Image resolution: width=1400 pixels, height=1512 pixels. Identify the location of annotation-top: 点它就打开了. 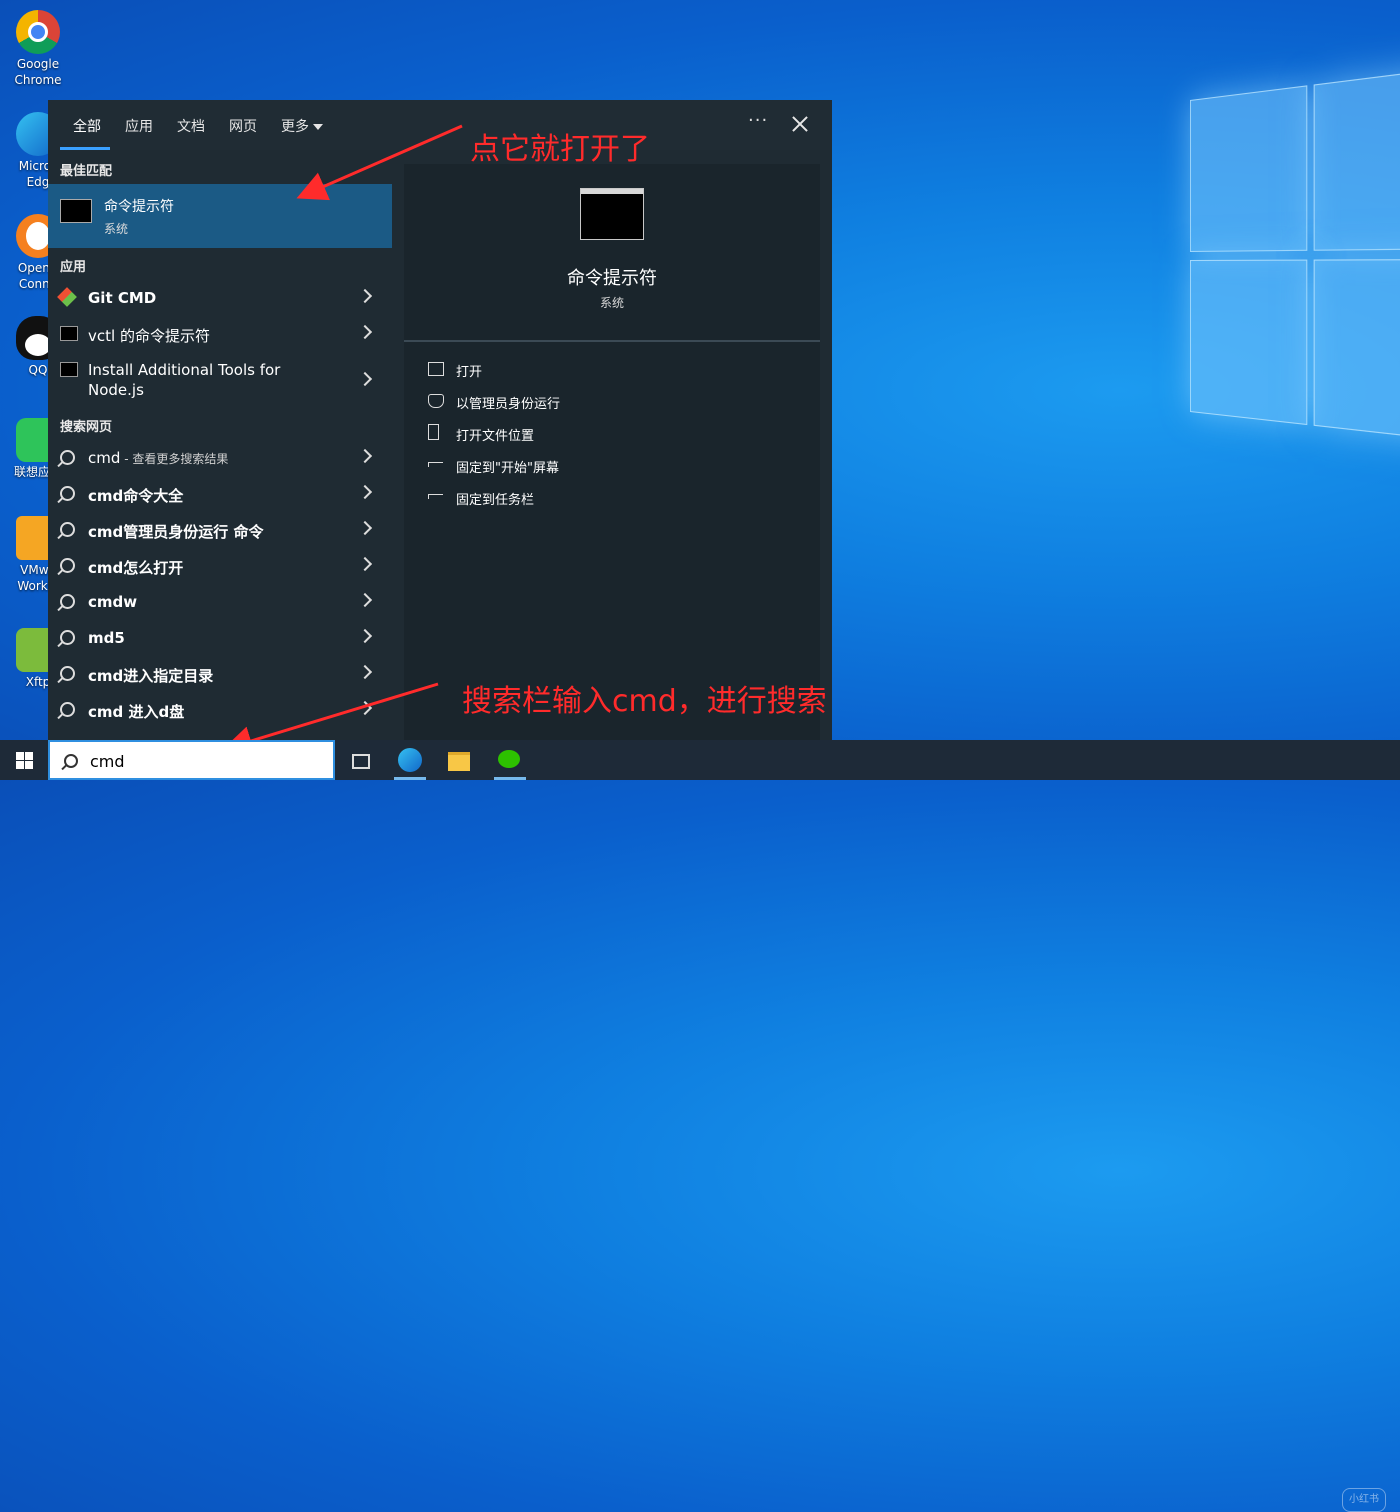
(560, 149).